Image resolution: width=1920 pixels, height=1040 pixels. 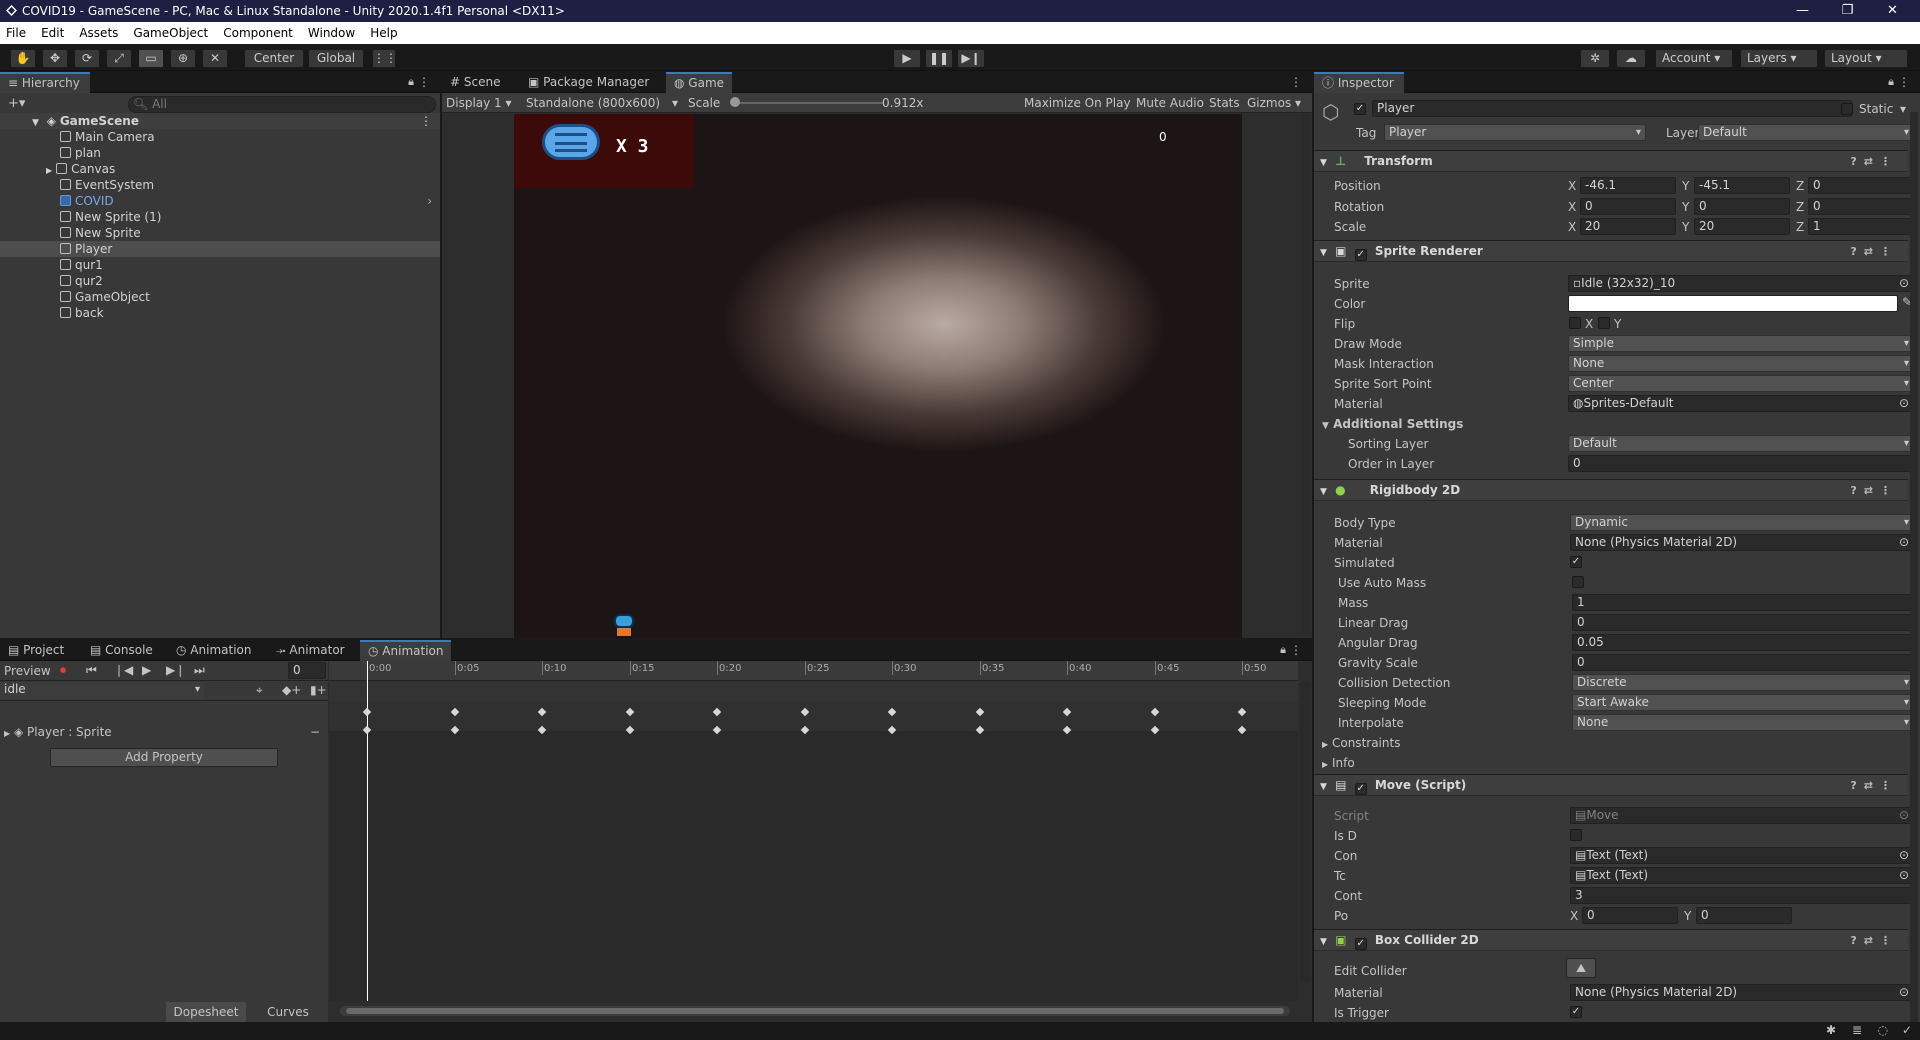 I want to click on linear-drag-field: 0, so click(x=1743, y=622).